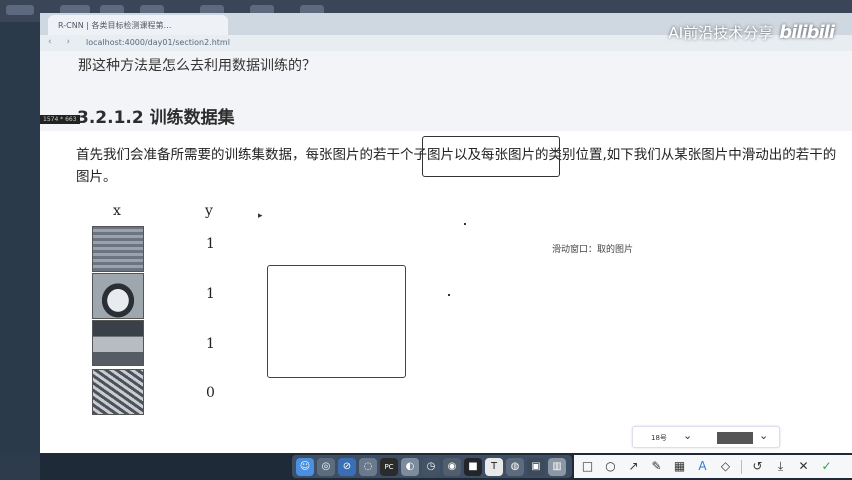  I want to click on section-heading: 3.2.1.2 训练数据集, so click(156, 118).